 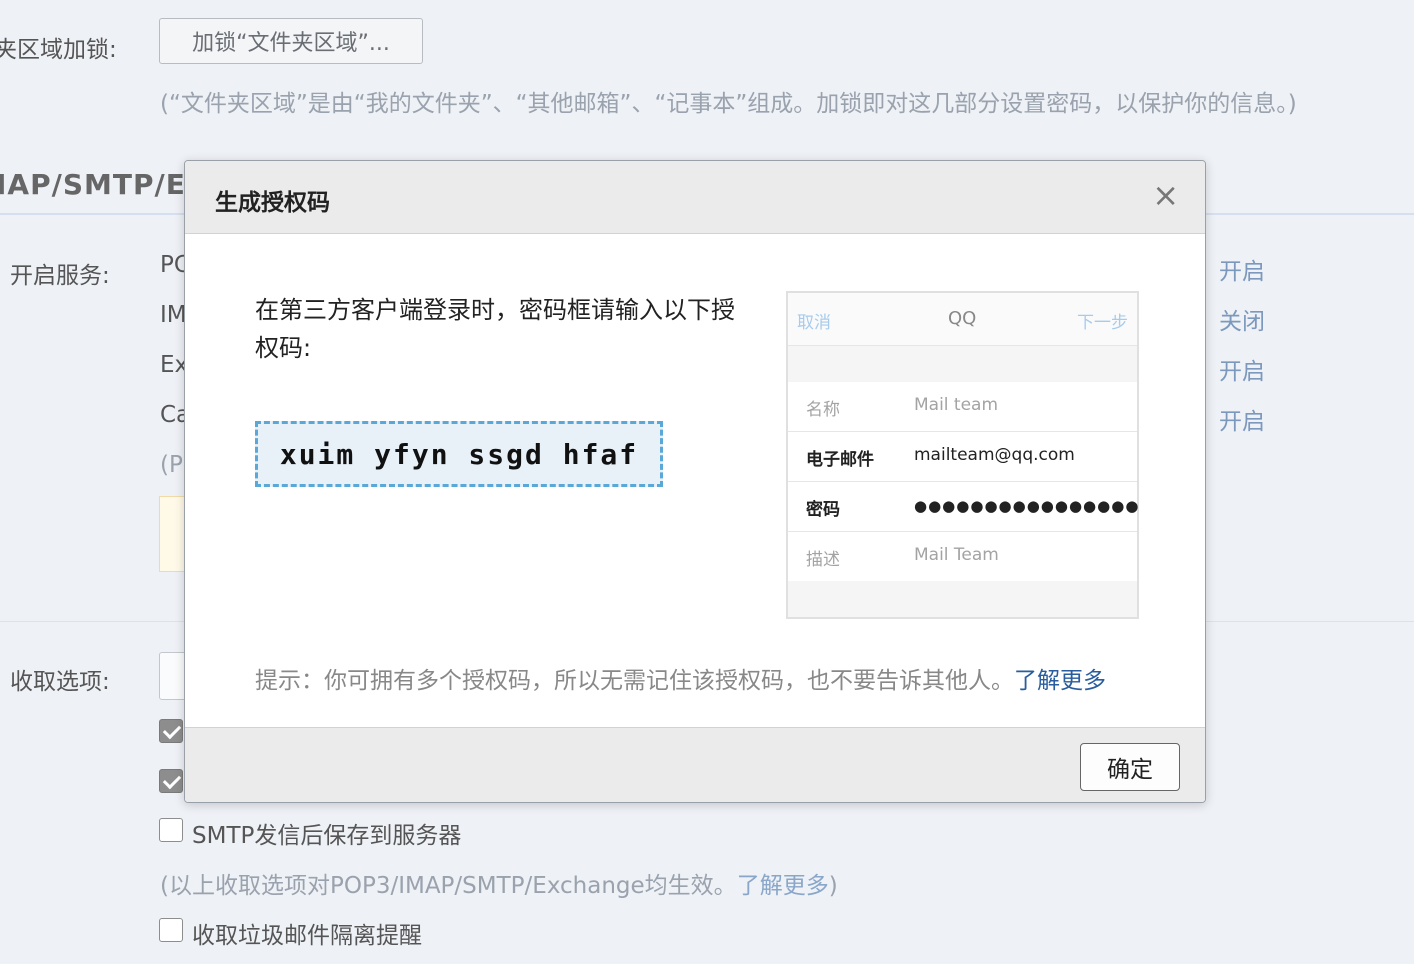 I want to click on services-note: (P, so click(x=171, y=465).